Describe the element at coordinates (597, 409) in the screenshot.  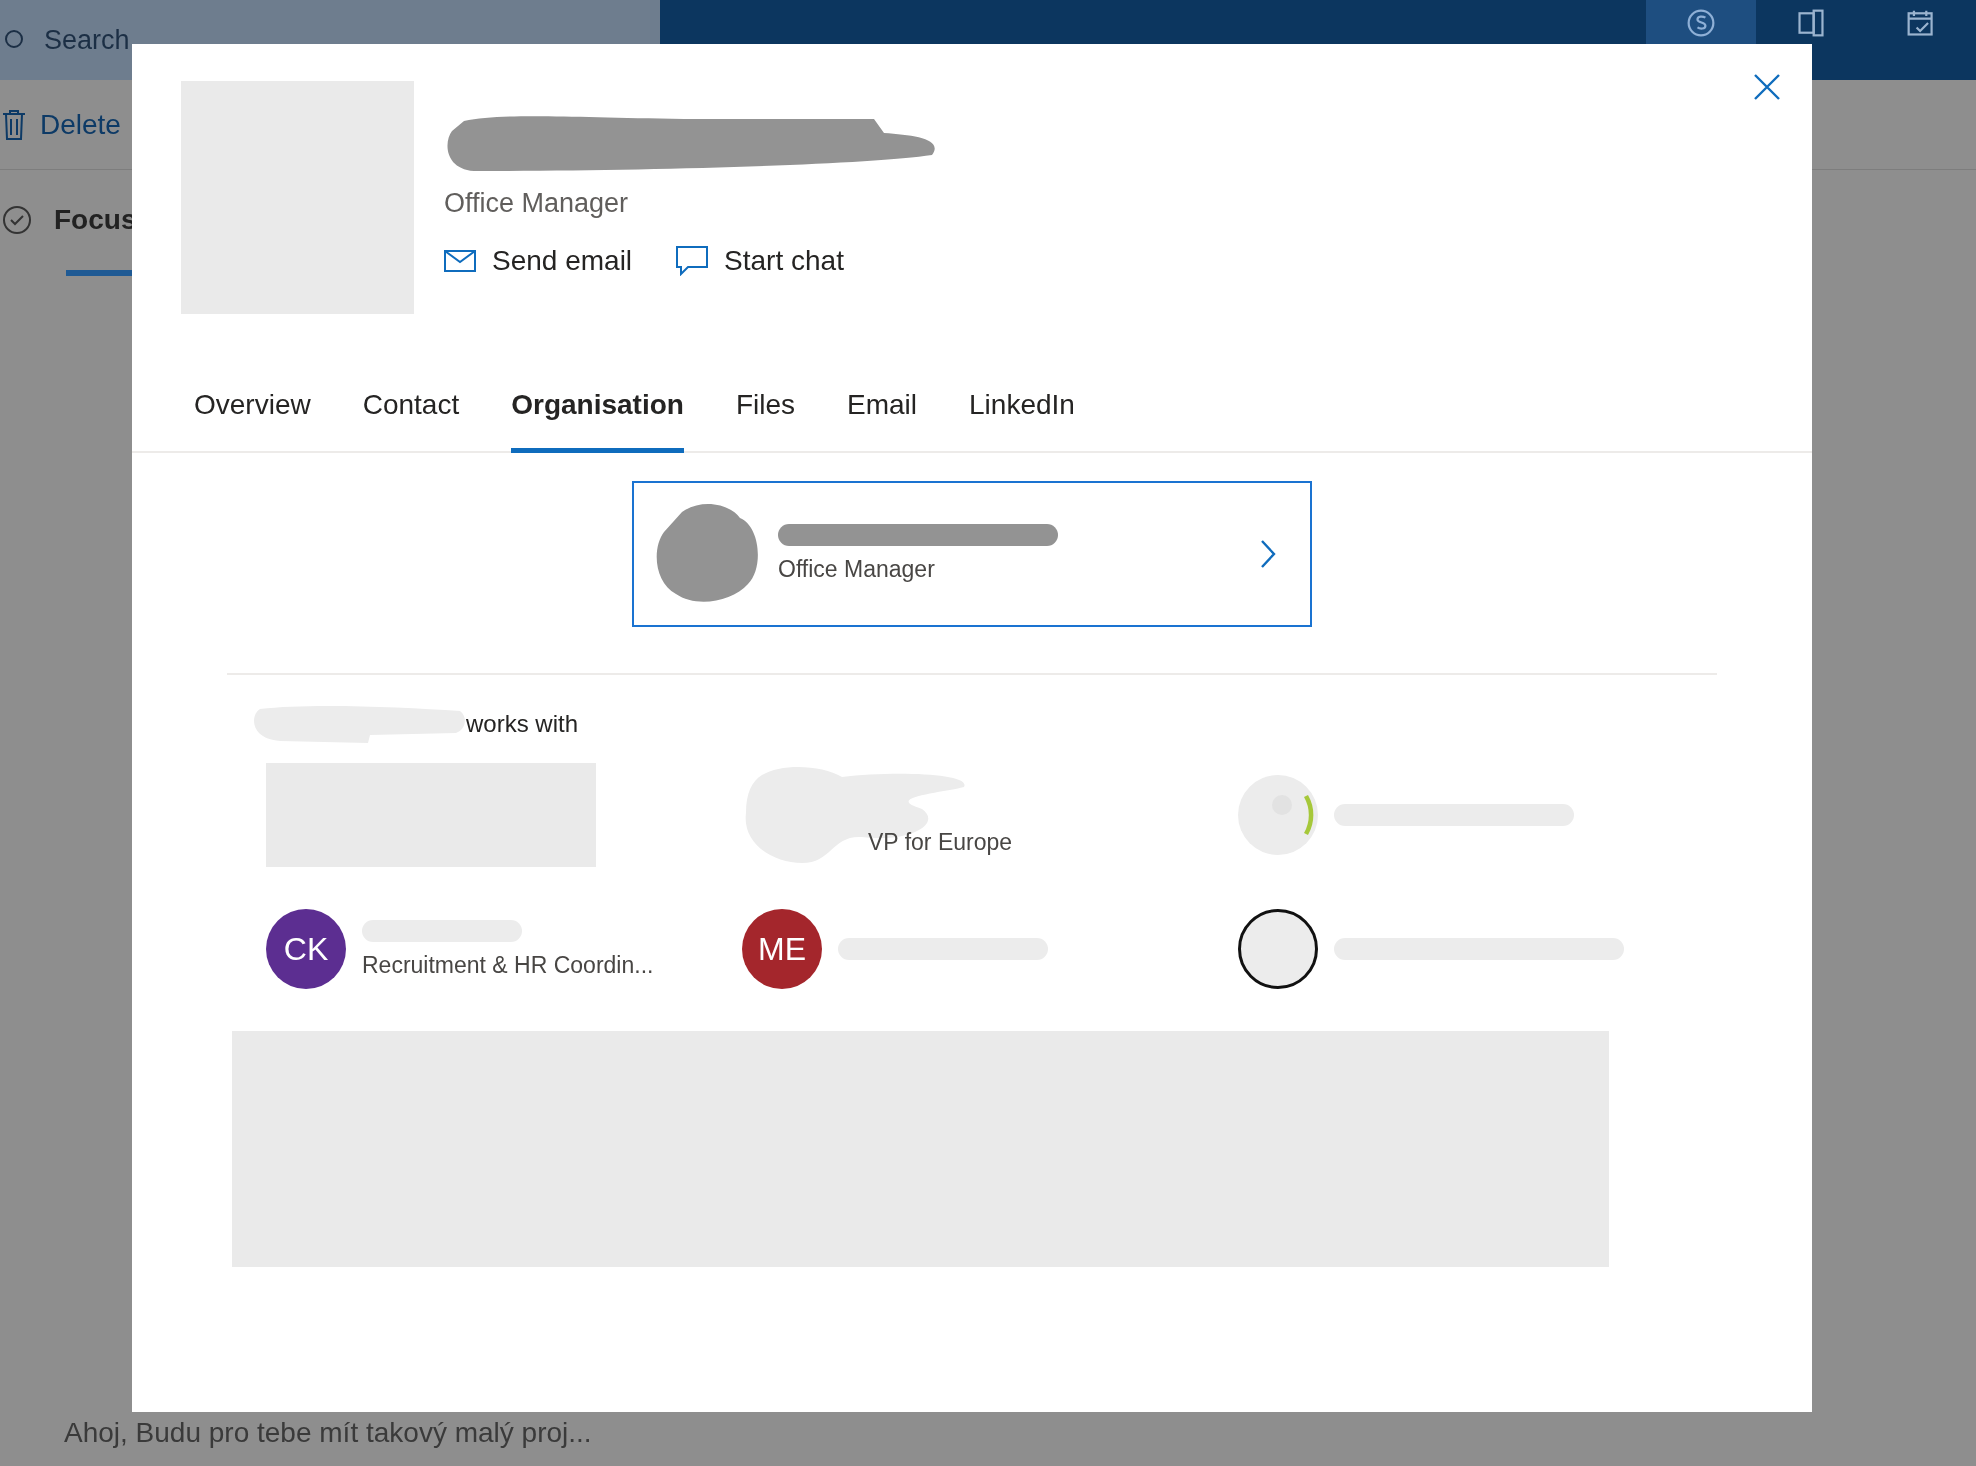
I see `tab: Organisation` at that location.